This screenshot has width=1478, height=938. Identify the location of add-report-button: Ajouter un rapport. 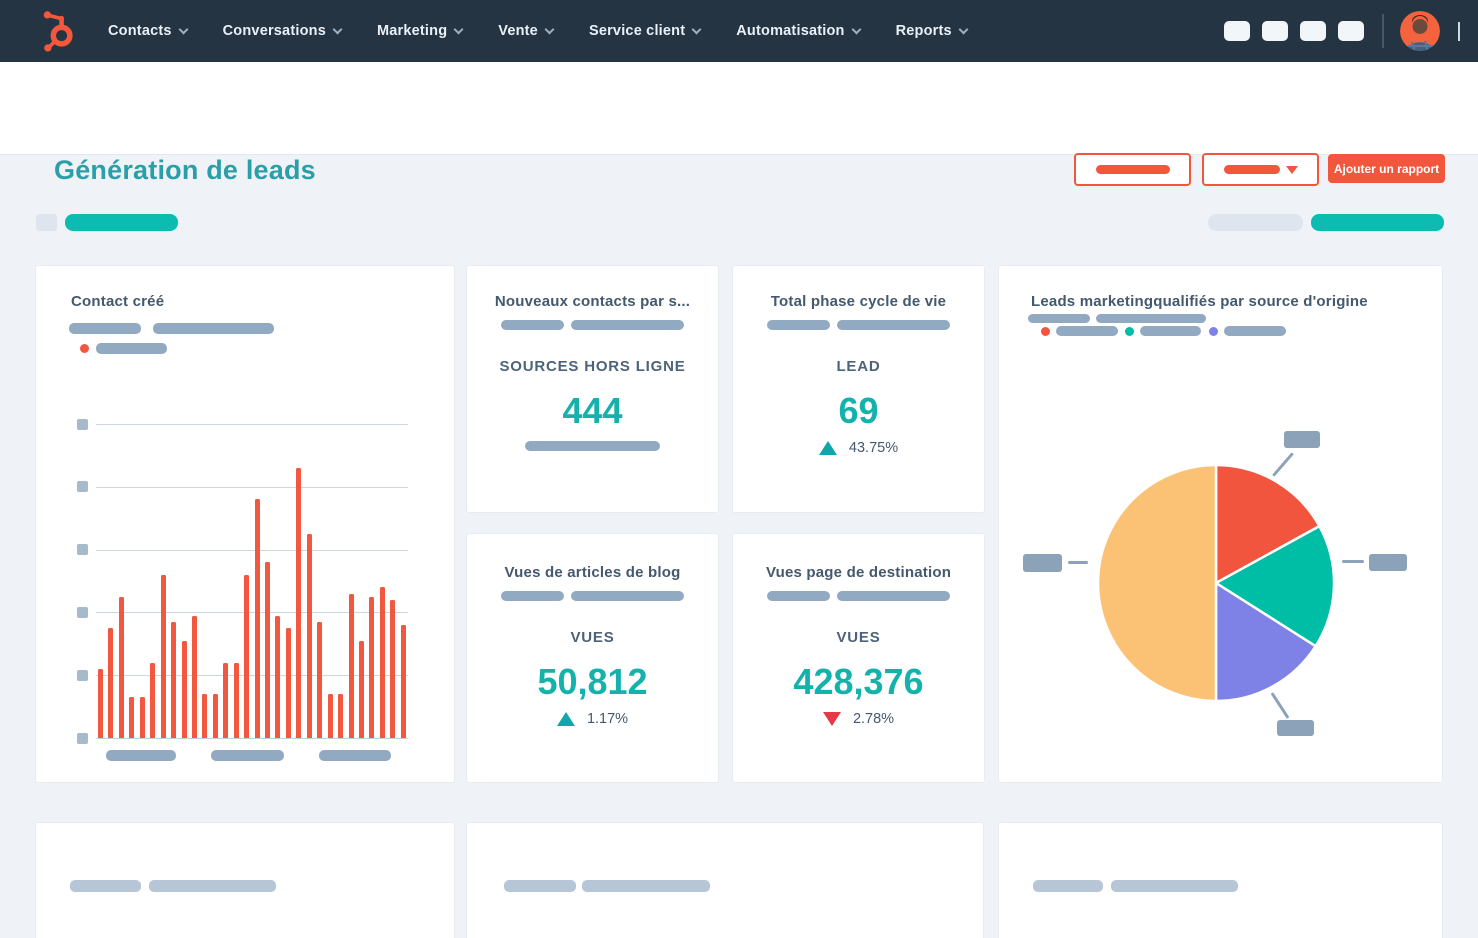
(1386, 168).